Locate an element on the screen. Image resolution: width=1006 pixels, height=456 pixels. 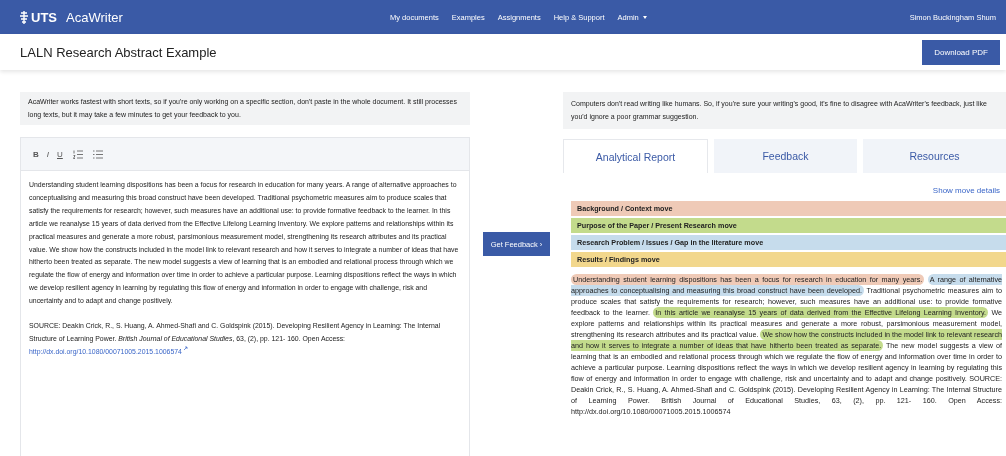
page-title: LALN Research Abstract Example is located at coordinates (118, 52).